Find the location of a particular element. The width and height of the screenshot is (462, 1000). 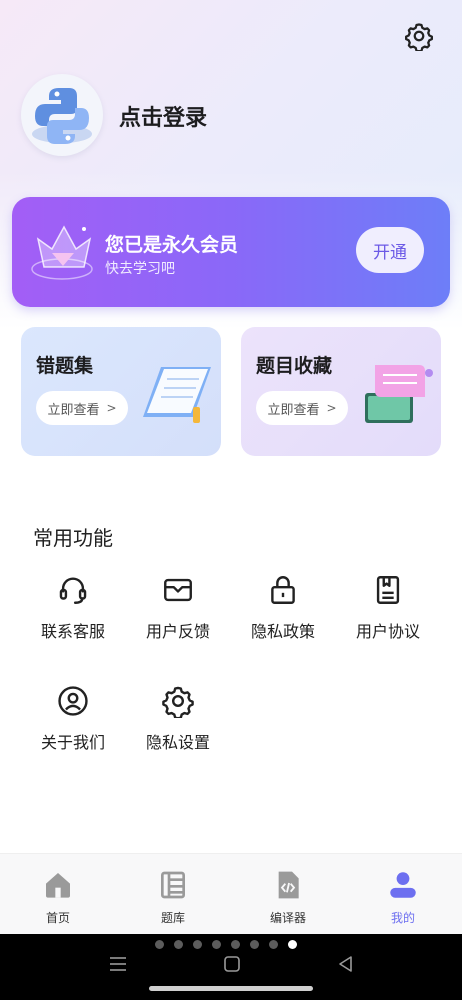

nav-label: 题库 is located at coordinates (172, 918).